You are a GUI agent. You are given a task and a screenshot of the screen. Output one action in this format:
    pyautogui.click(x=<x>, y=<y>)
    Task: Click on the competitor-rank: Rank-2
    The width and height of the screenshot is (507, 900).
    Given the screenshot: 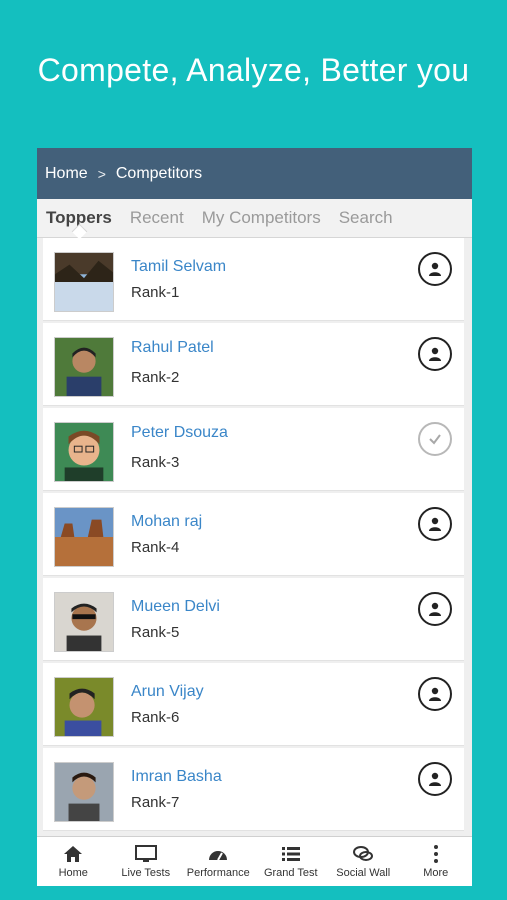 What is the action you would take?
    pyautogui.click(x=155, y=377)
    